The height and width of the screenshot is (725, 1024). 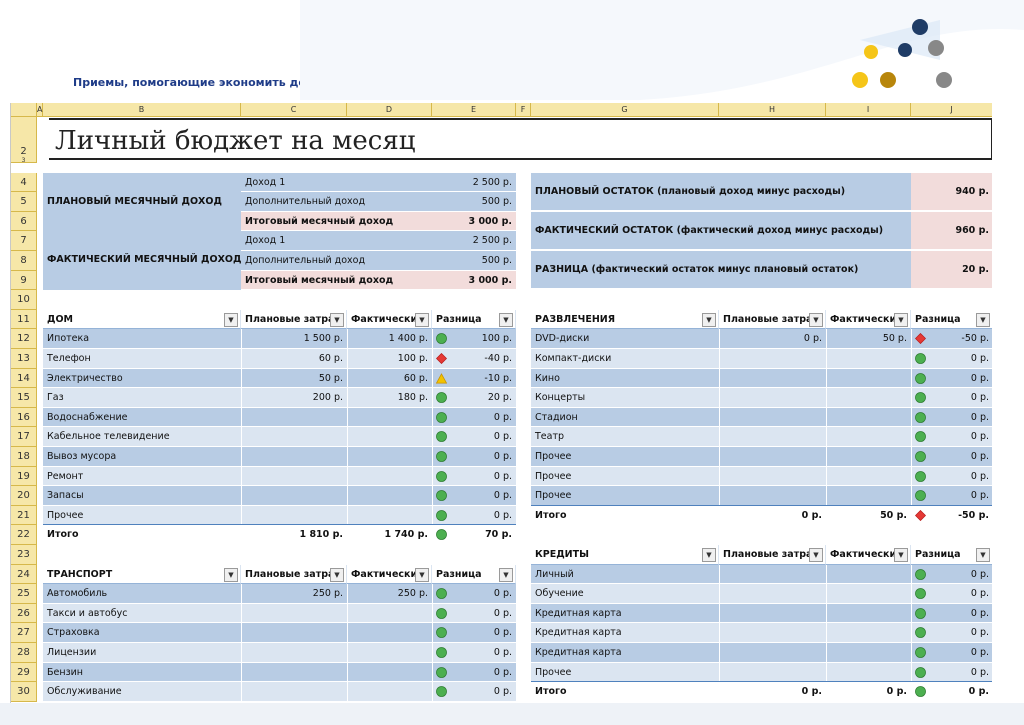 I want to click on table-title: ТРАНСПОРТ, so click(x=142, y=574).